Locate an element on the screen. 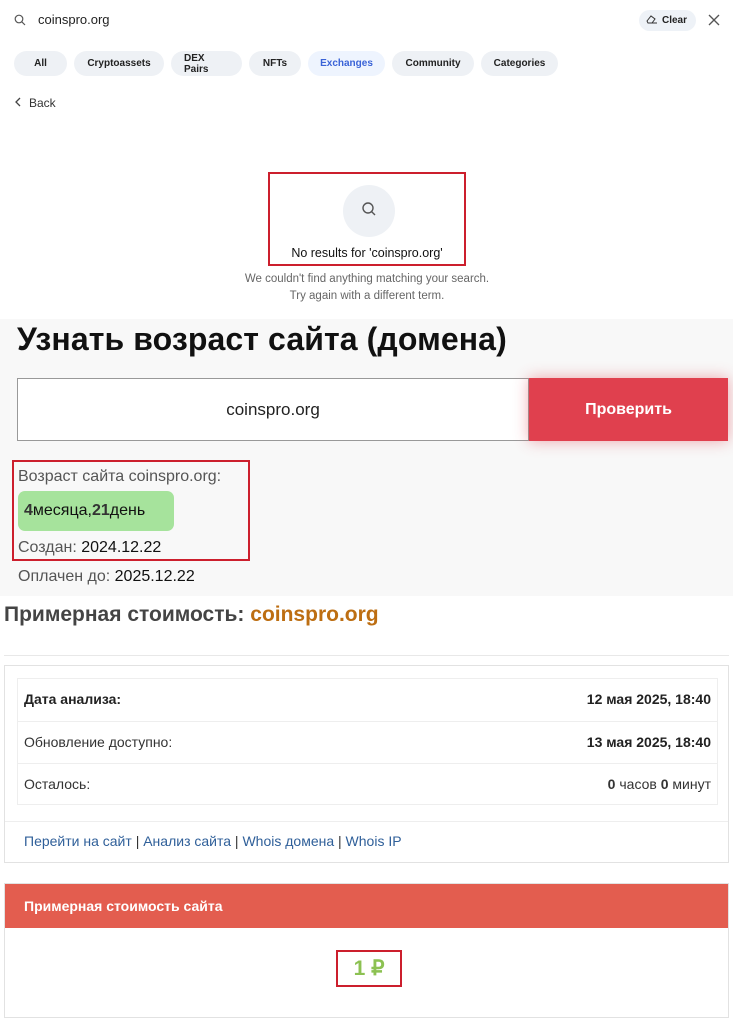 This screenshot has height=1024, width=733. no-results-title: No results for 'coinspro.org' is located at coordinates (367, 253).